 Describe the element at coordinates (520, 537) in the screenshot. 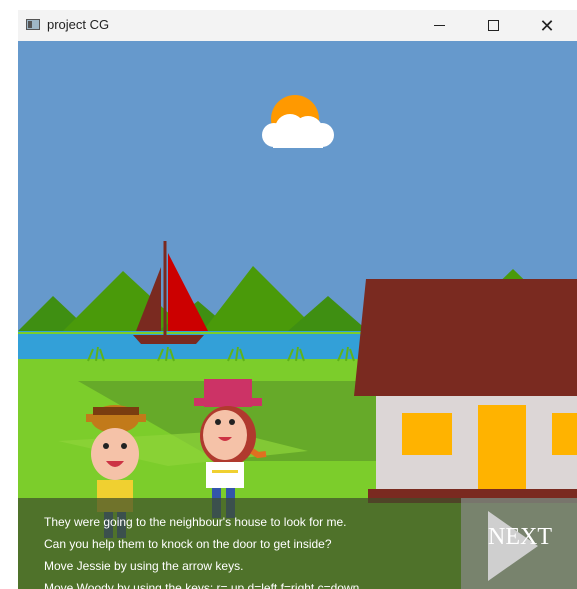

I see `next-button: NEXT` at that location.